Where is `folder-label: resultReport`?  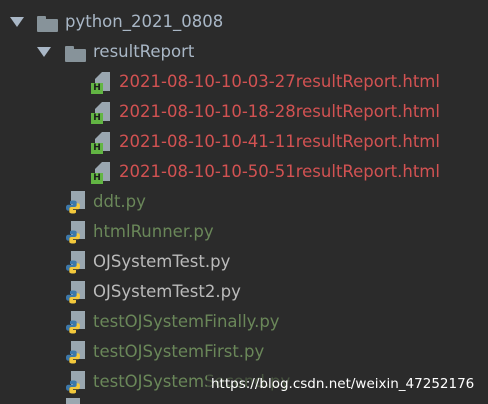
folder-label: resultReport is located at coordinates (144, 51).